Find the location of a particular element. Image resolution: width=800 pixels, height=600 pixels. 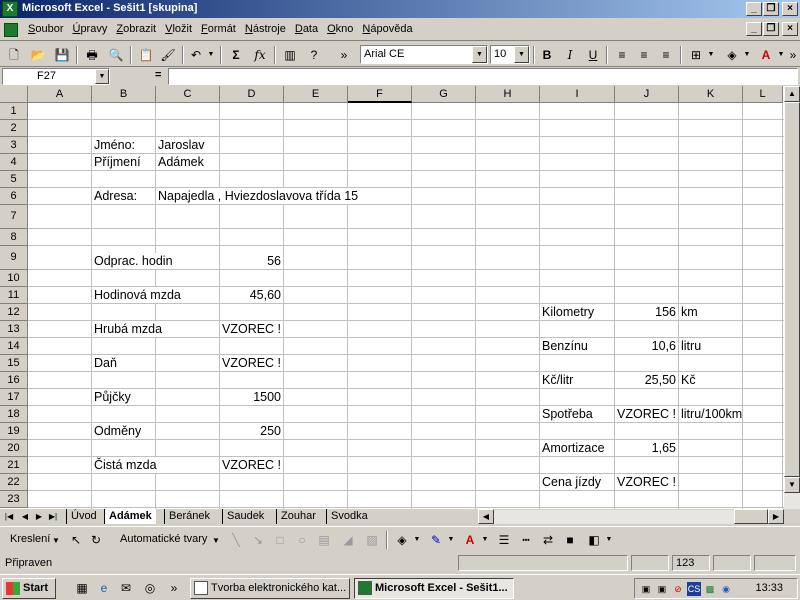

cell-D15: VZOREC ! is located at coordinates (252, 363).